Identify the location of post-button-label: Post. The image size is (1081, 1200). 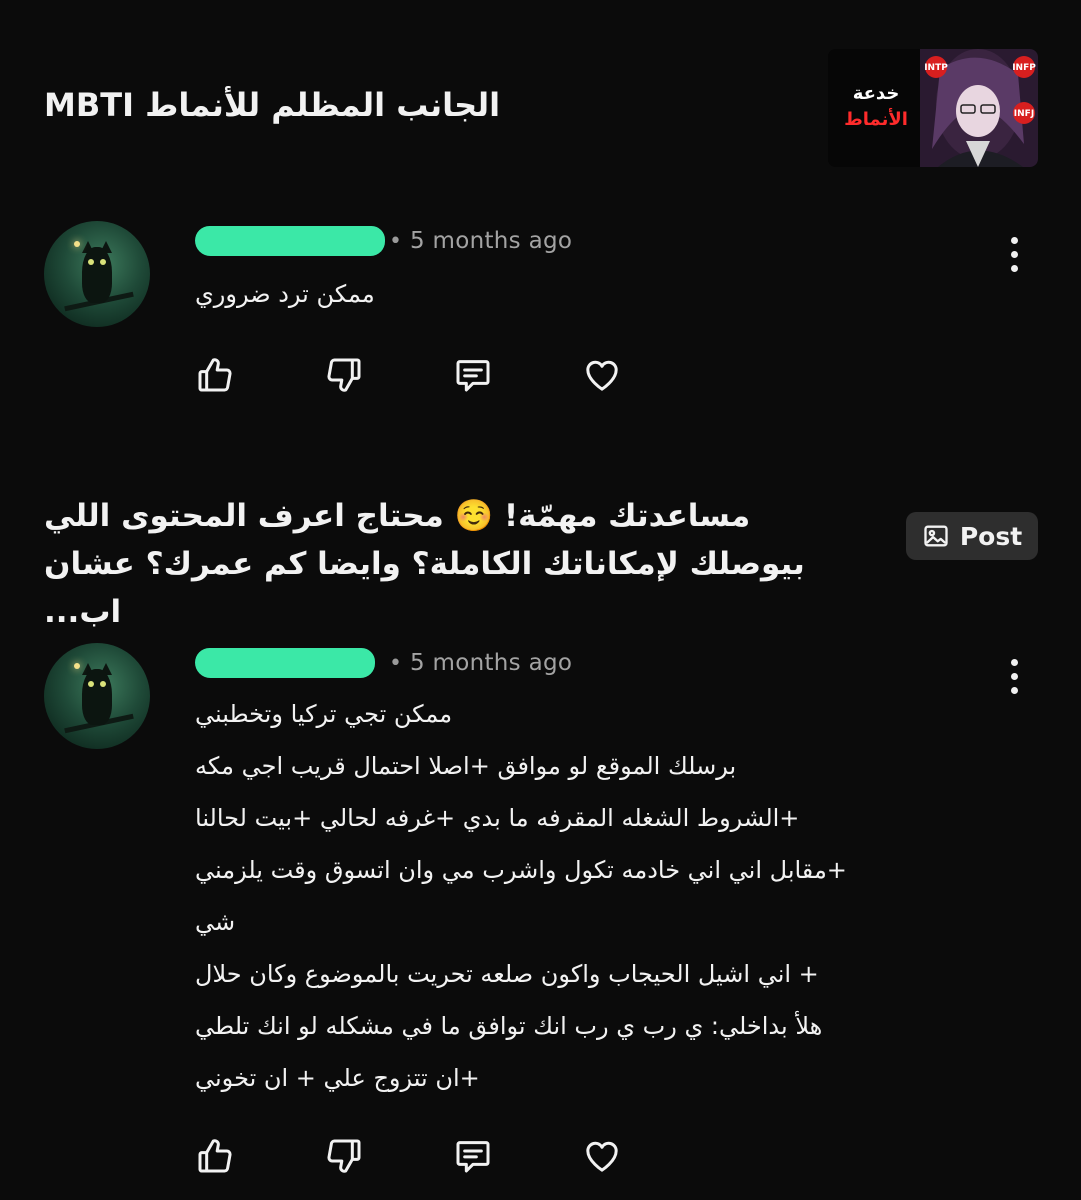
(991, 536).